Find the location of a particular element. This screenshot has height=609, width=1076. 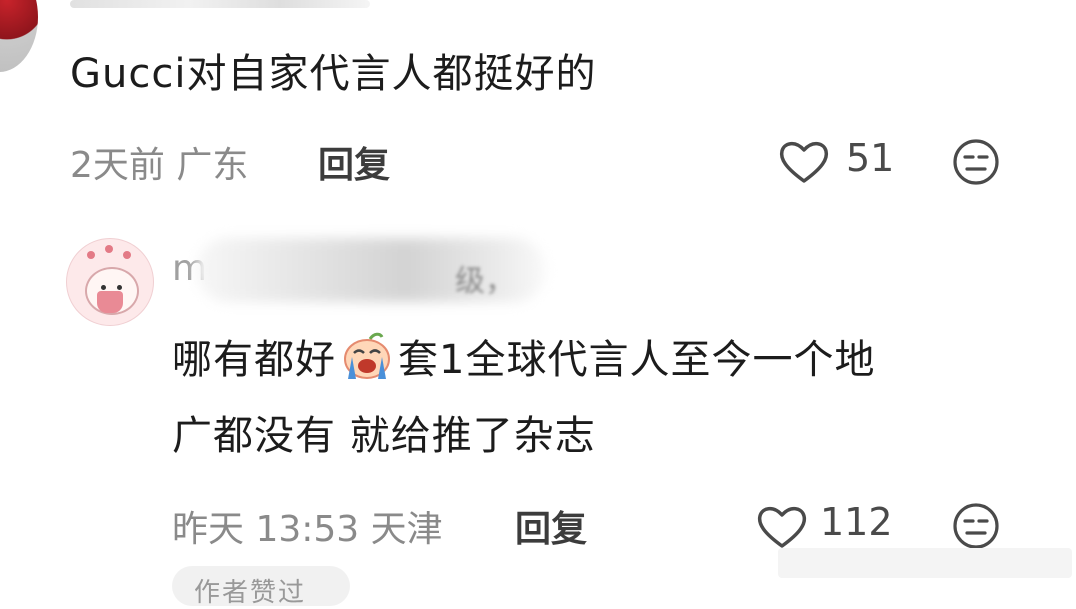

author-liked-badge: 作者赞过 is located at coordinates (261, 587).